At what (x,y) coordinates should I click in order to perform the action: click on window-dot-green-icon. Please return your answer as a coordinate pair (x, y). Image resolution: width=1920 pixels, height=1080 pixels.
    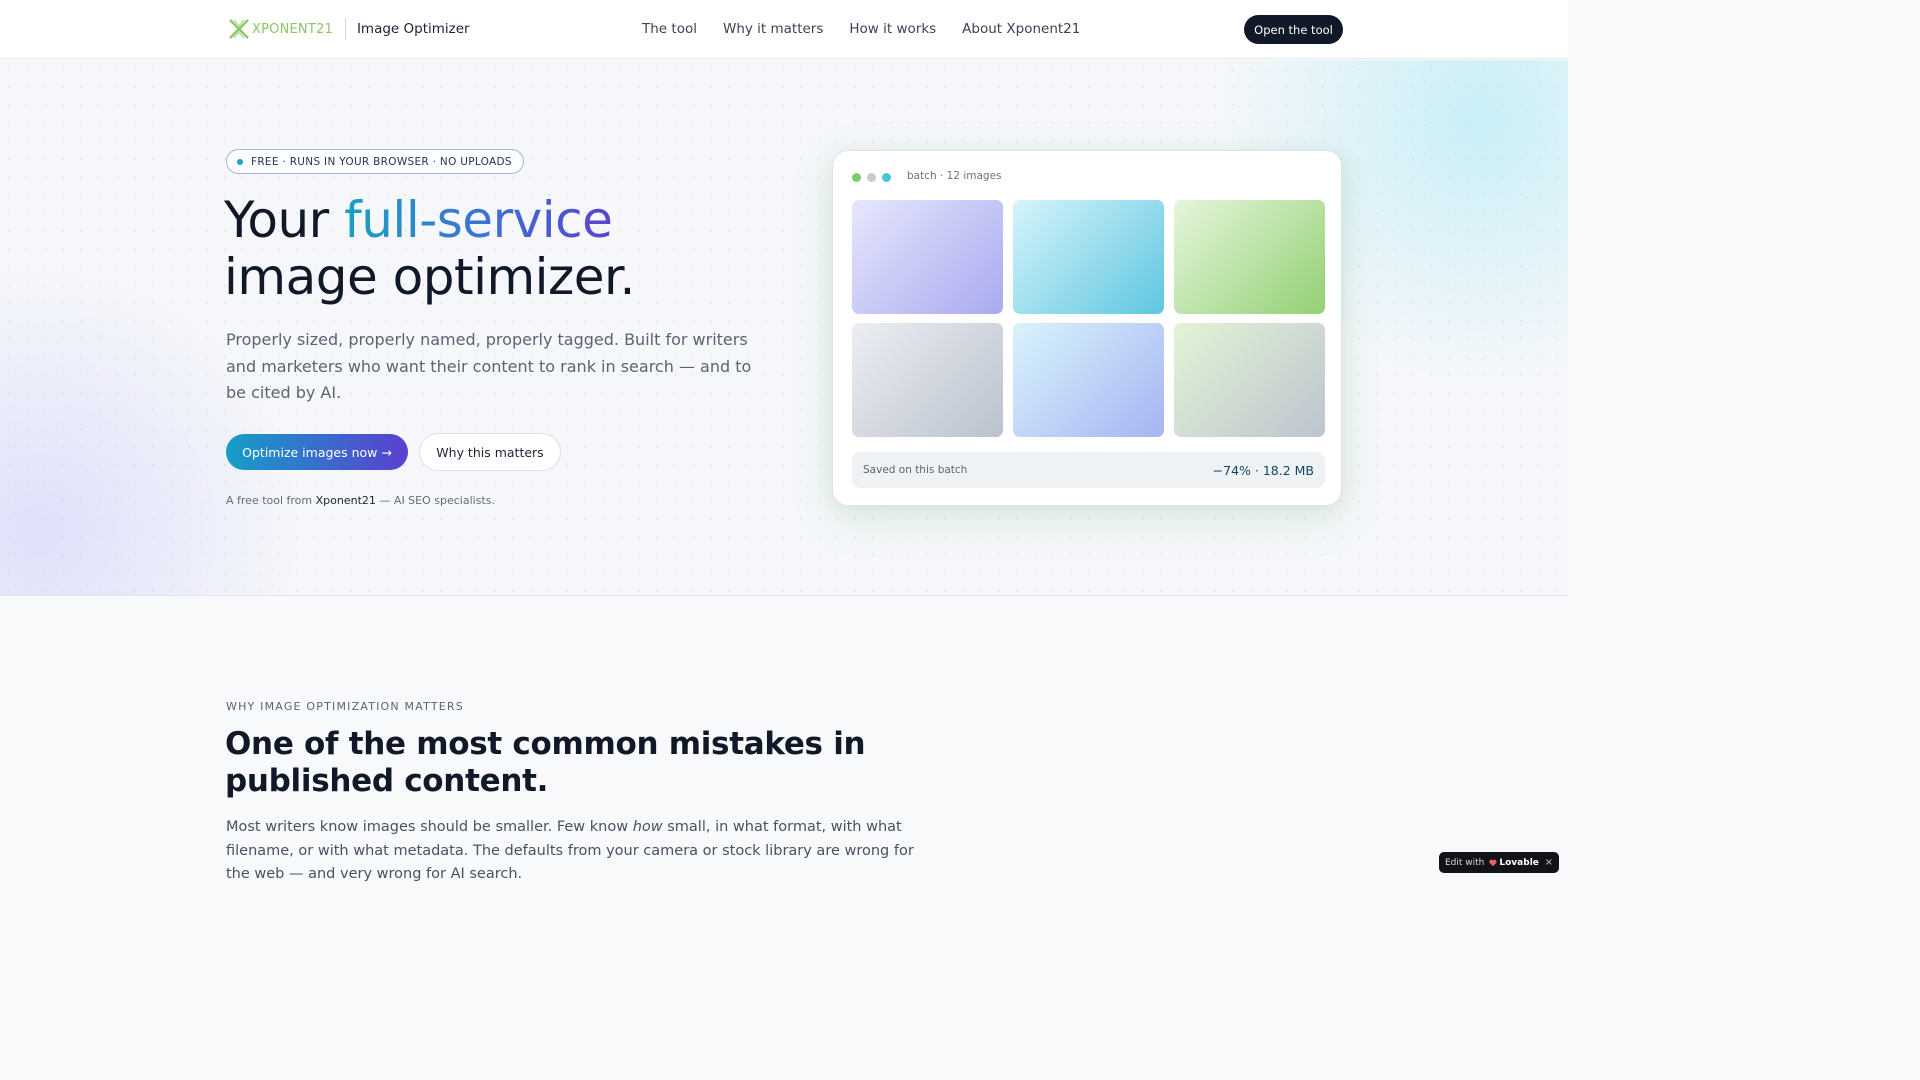
    Looking at the image, I should click on (856, 177).